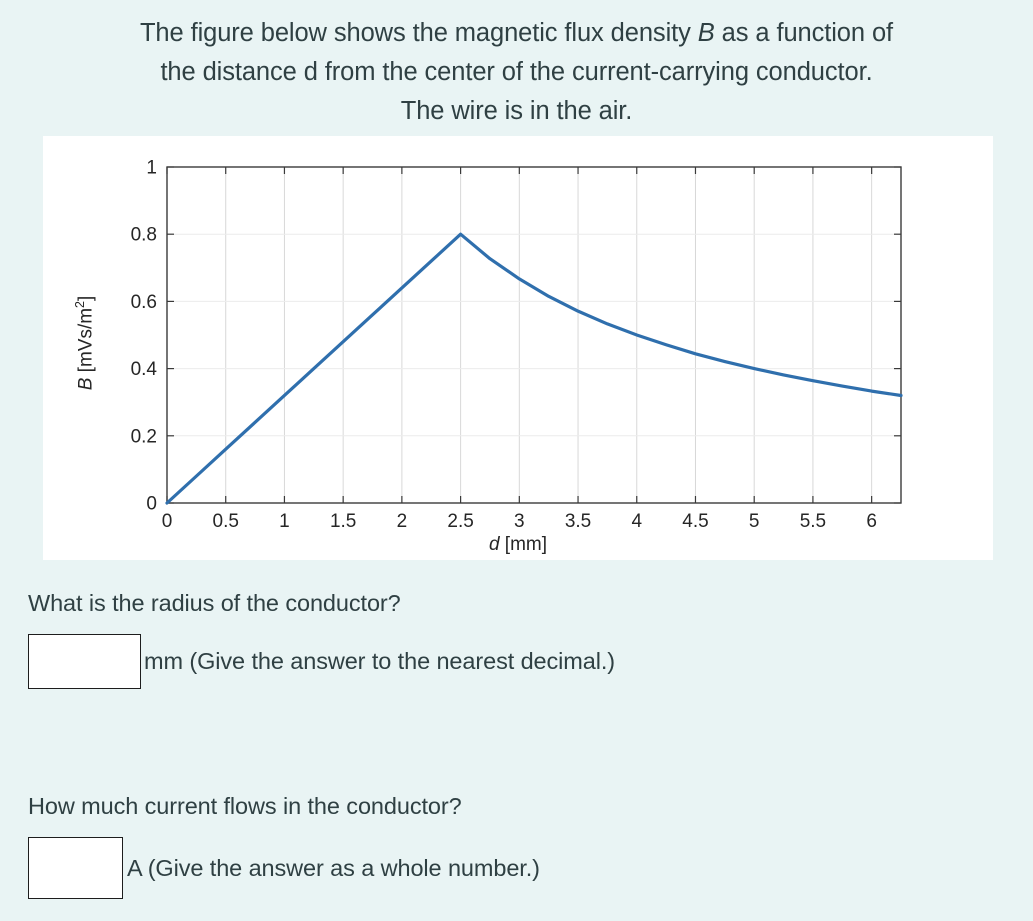 The width and height of the screenshot is (1033, 921). I want to click on title-symbol-b: B, so click(706, 33).